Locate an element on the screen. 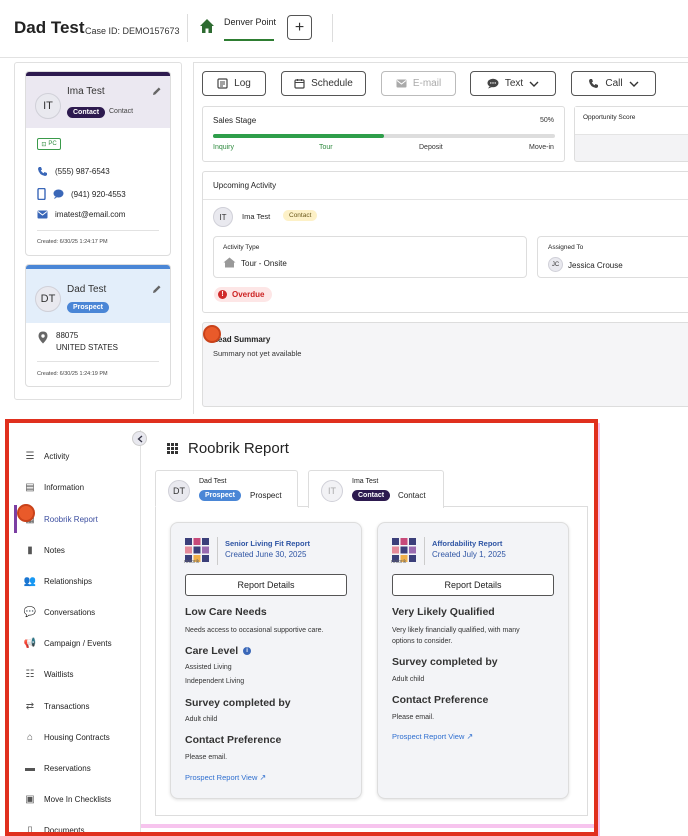  activity-type-box: Activity Type Tour - Onsite is located at coordinates (370, 257).